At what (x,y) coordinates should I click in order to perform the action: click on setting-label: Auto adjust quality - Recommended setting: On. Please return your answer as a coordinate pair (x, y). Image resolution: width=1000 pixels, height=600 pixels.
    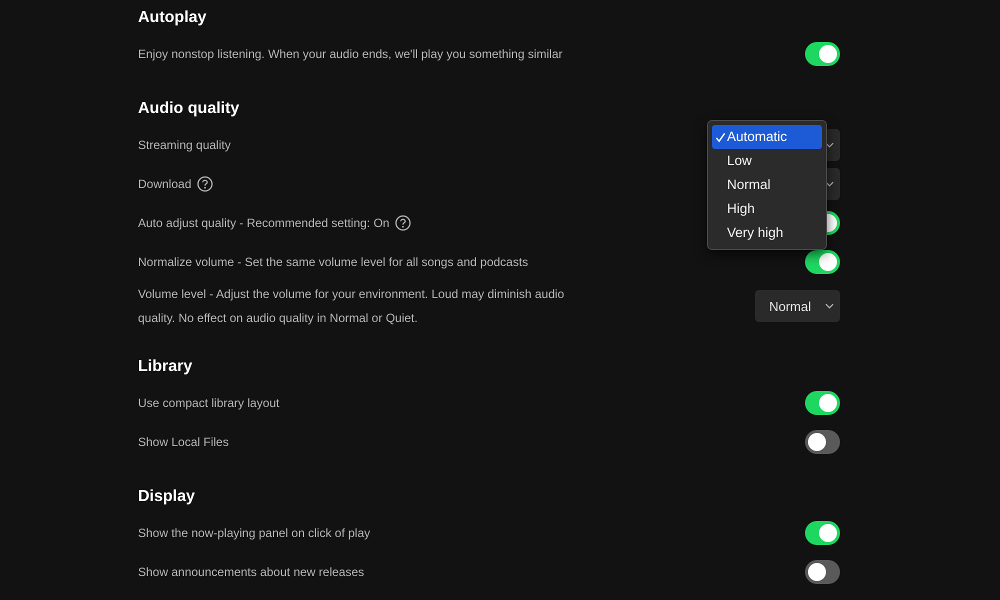
    Looking at the image, I should click on (264, 223).